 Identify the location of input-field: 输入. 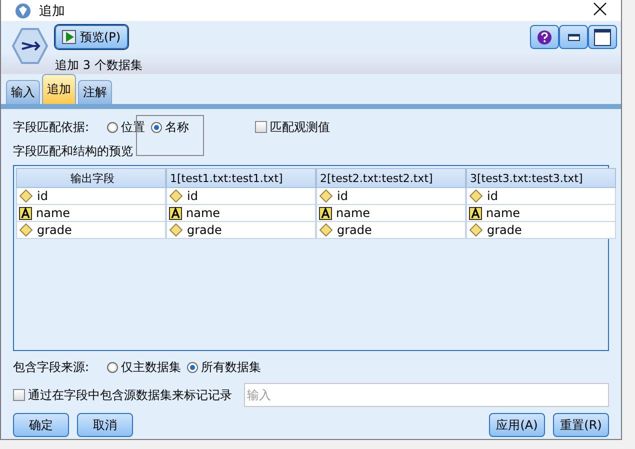
(426, 395).